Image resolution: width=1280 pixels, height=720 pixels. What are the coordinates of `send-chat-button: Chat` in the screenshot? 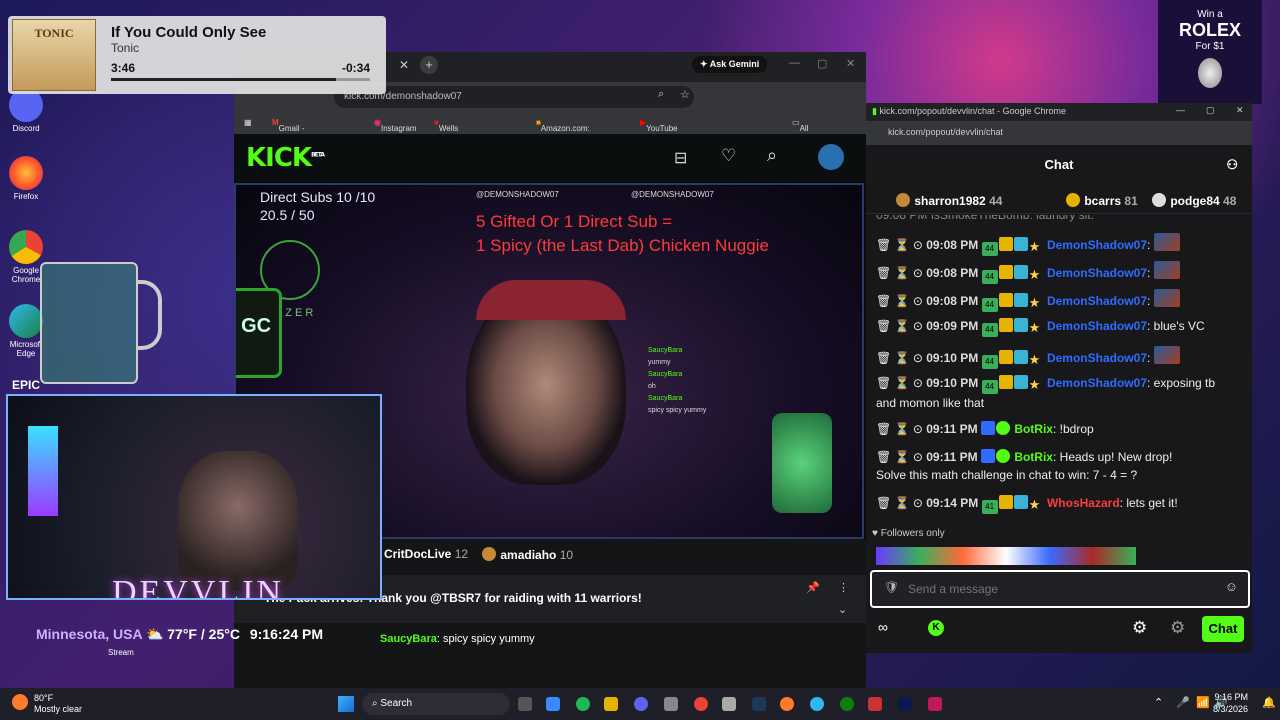 It's located at (1223, 629).